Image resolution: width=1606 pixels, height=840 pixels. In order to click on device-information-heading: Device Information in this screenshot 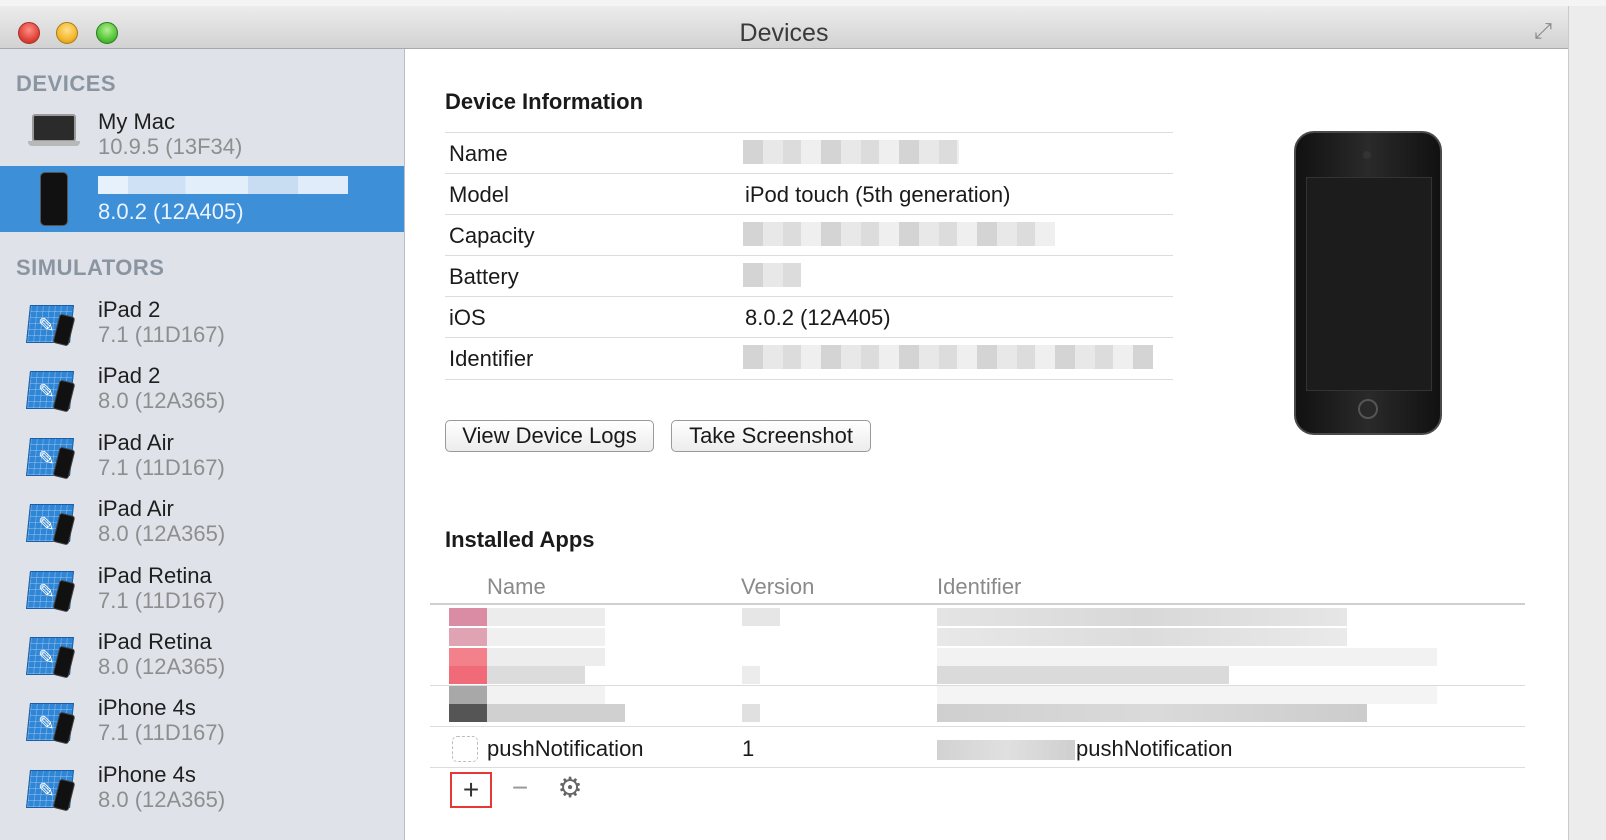, I will do `click(544, 101)`.